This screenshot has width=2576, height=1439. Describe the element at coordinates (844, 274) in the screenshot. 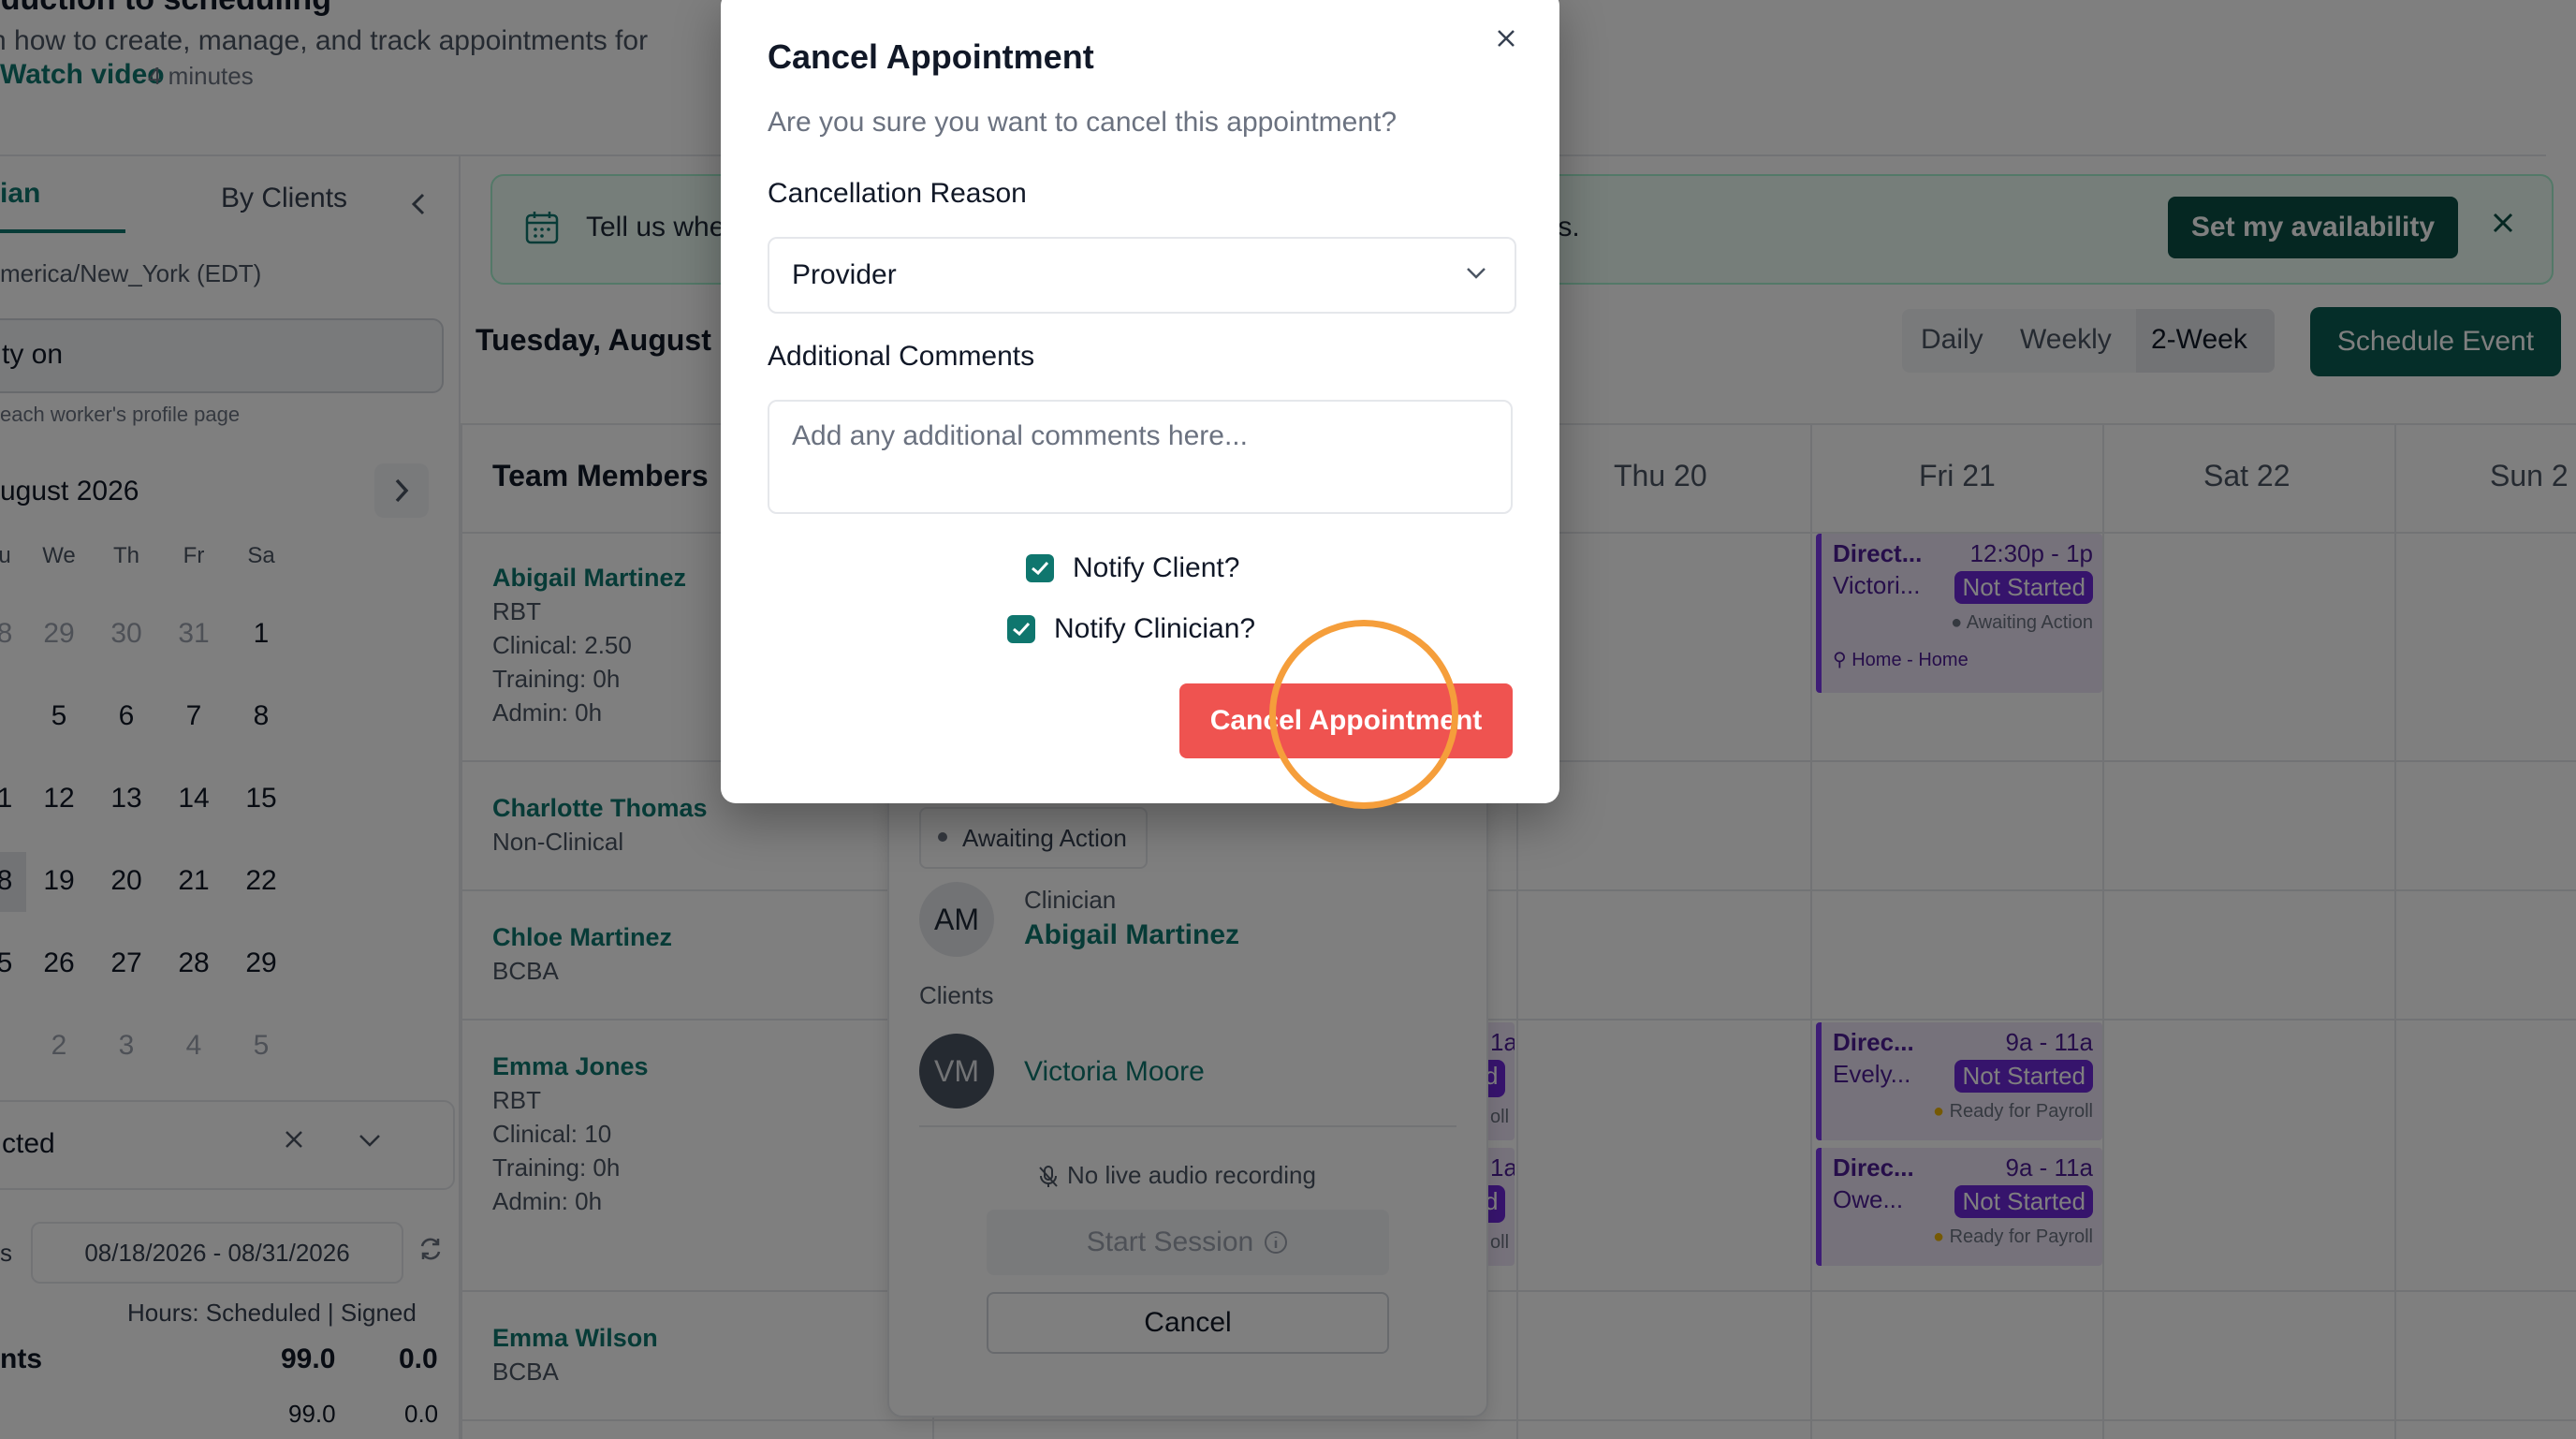

I see `cancellation-reason-value: Provider` at that location.